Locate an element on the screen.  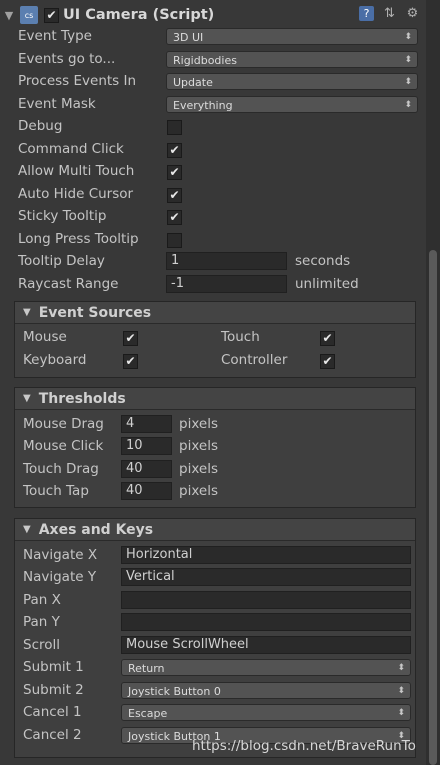
cancel-1-row: Cancel 1 Escape ⬍ is located at coordinates (215, 713).